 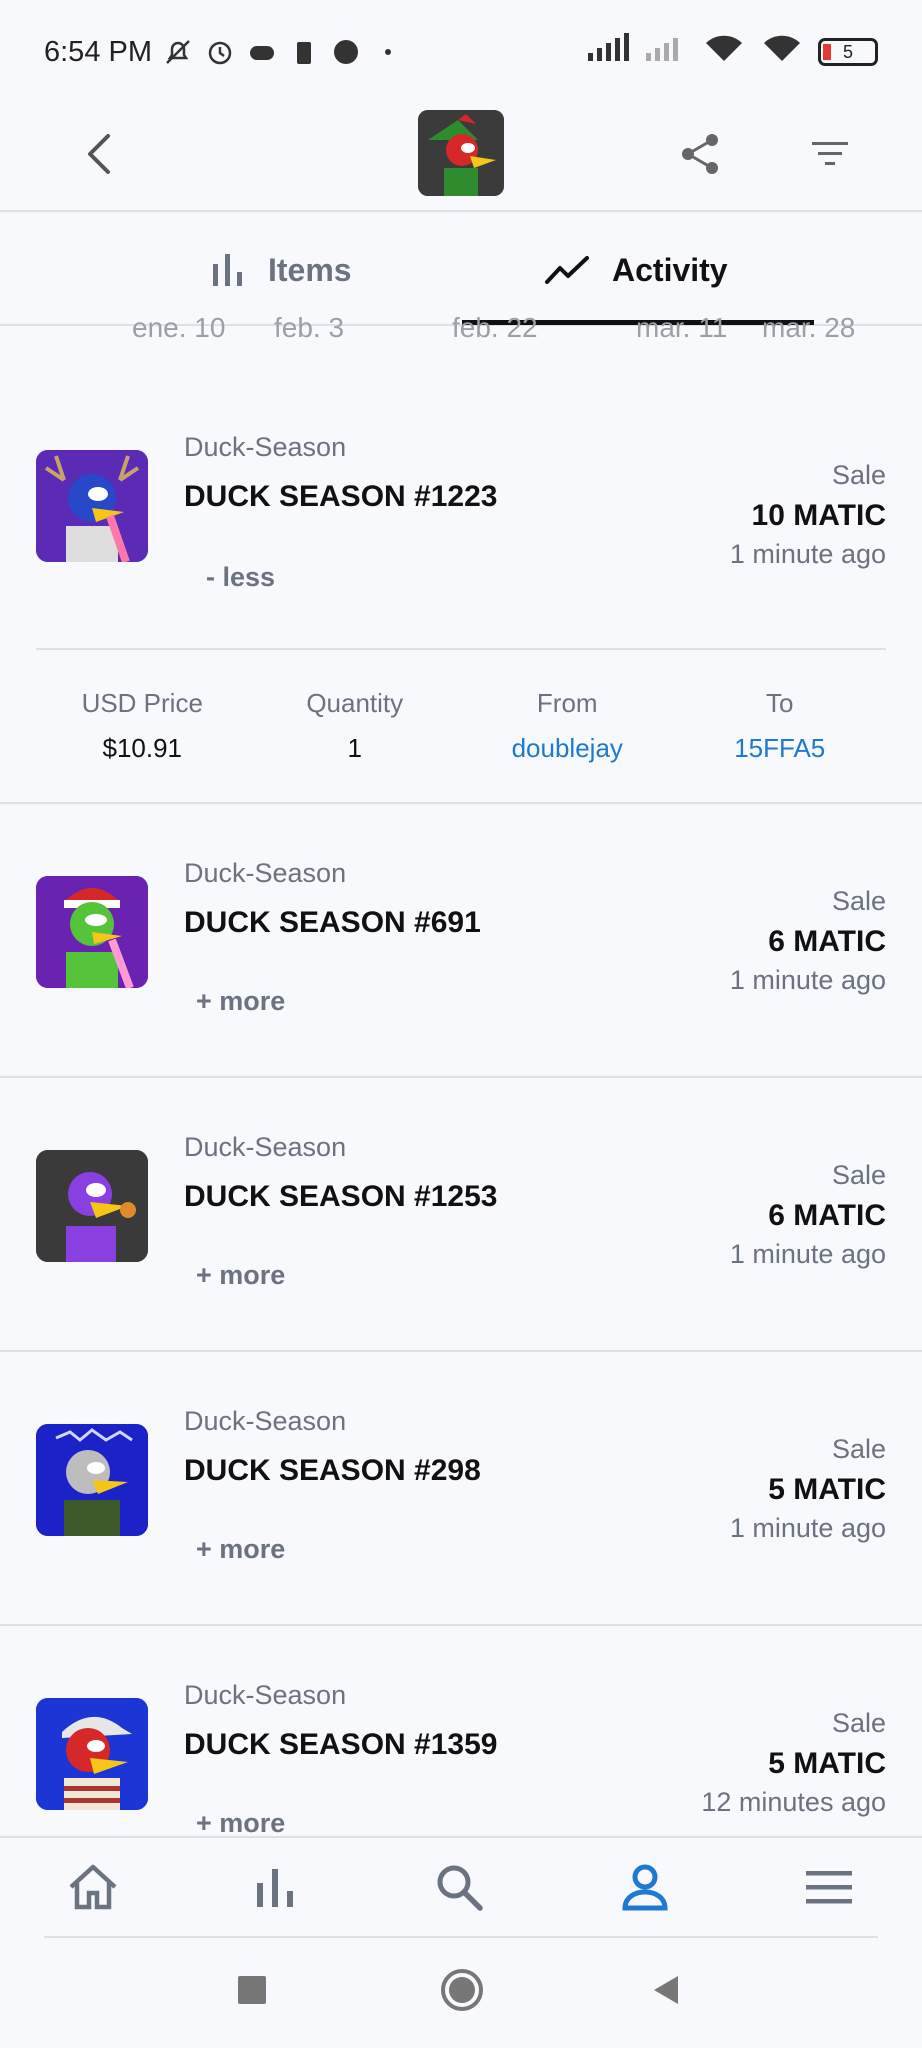 I want to click on usd-price-value: $10.91, so click(x=142, y=748).